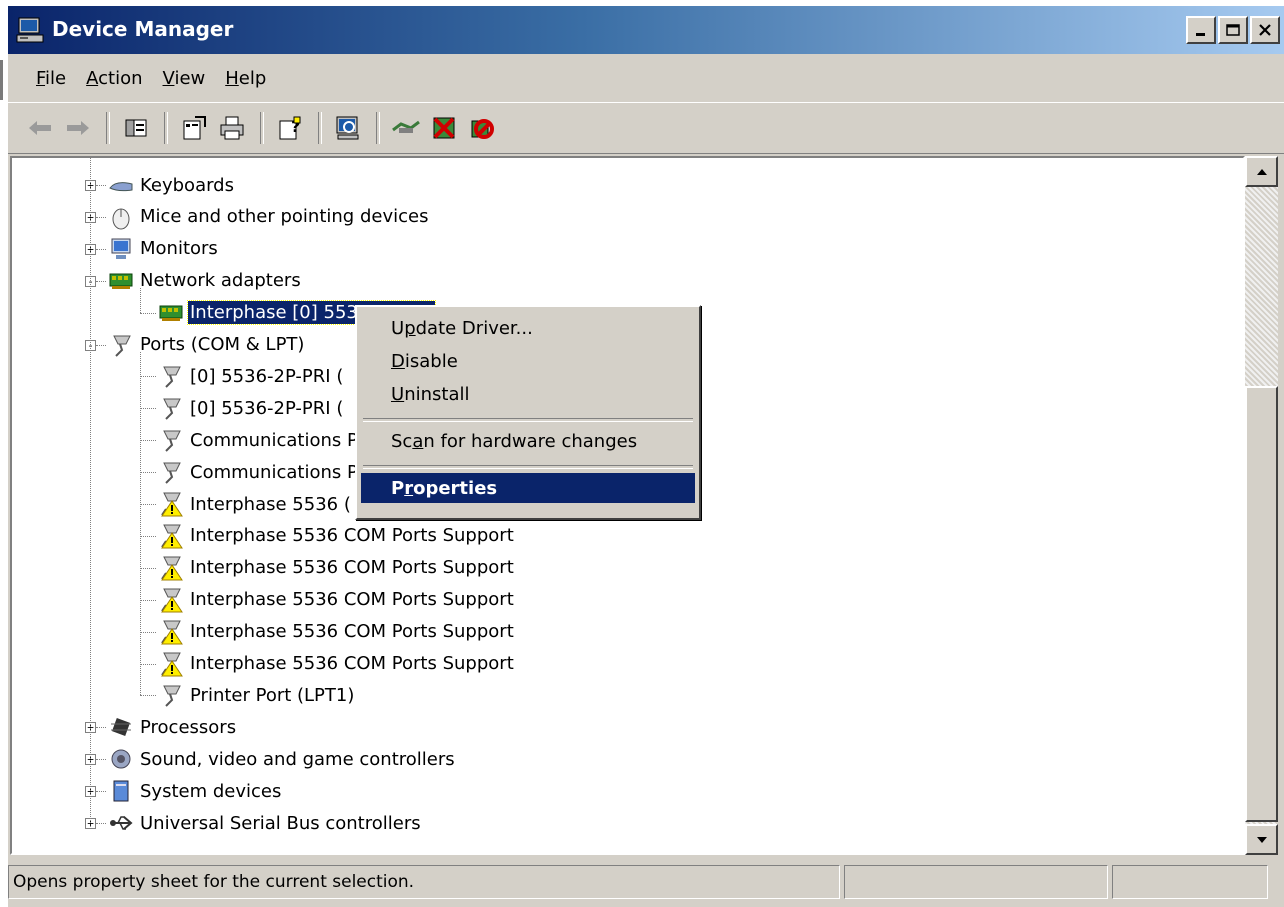 The width and height of the screenshot is (1284, 907). Describe the element at coordinates (143, 29) in the screenshot. I see `window-title: Device Manager` at that location.